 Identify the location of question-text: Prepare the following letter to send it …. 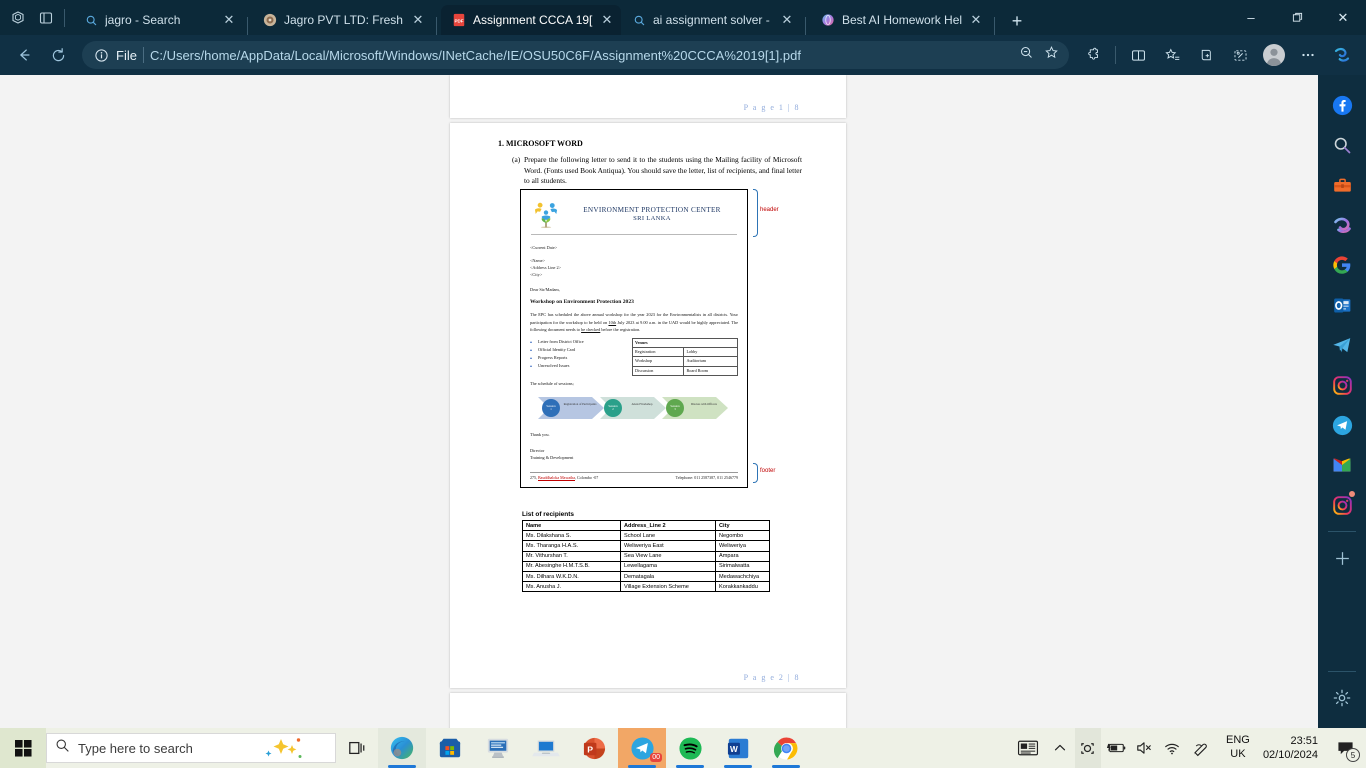
(663, 170).